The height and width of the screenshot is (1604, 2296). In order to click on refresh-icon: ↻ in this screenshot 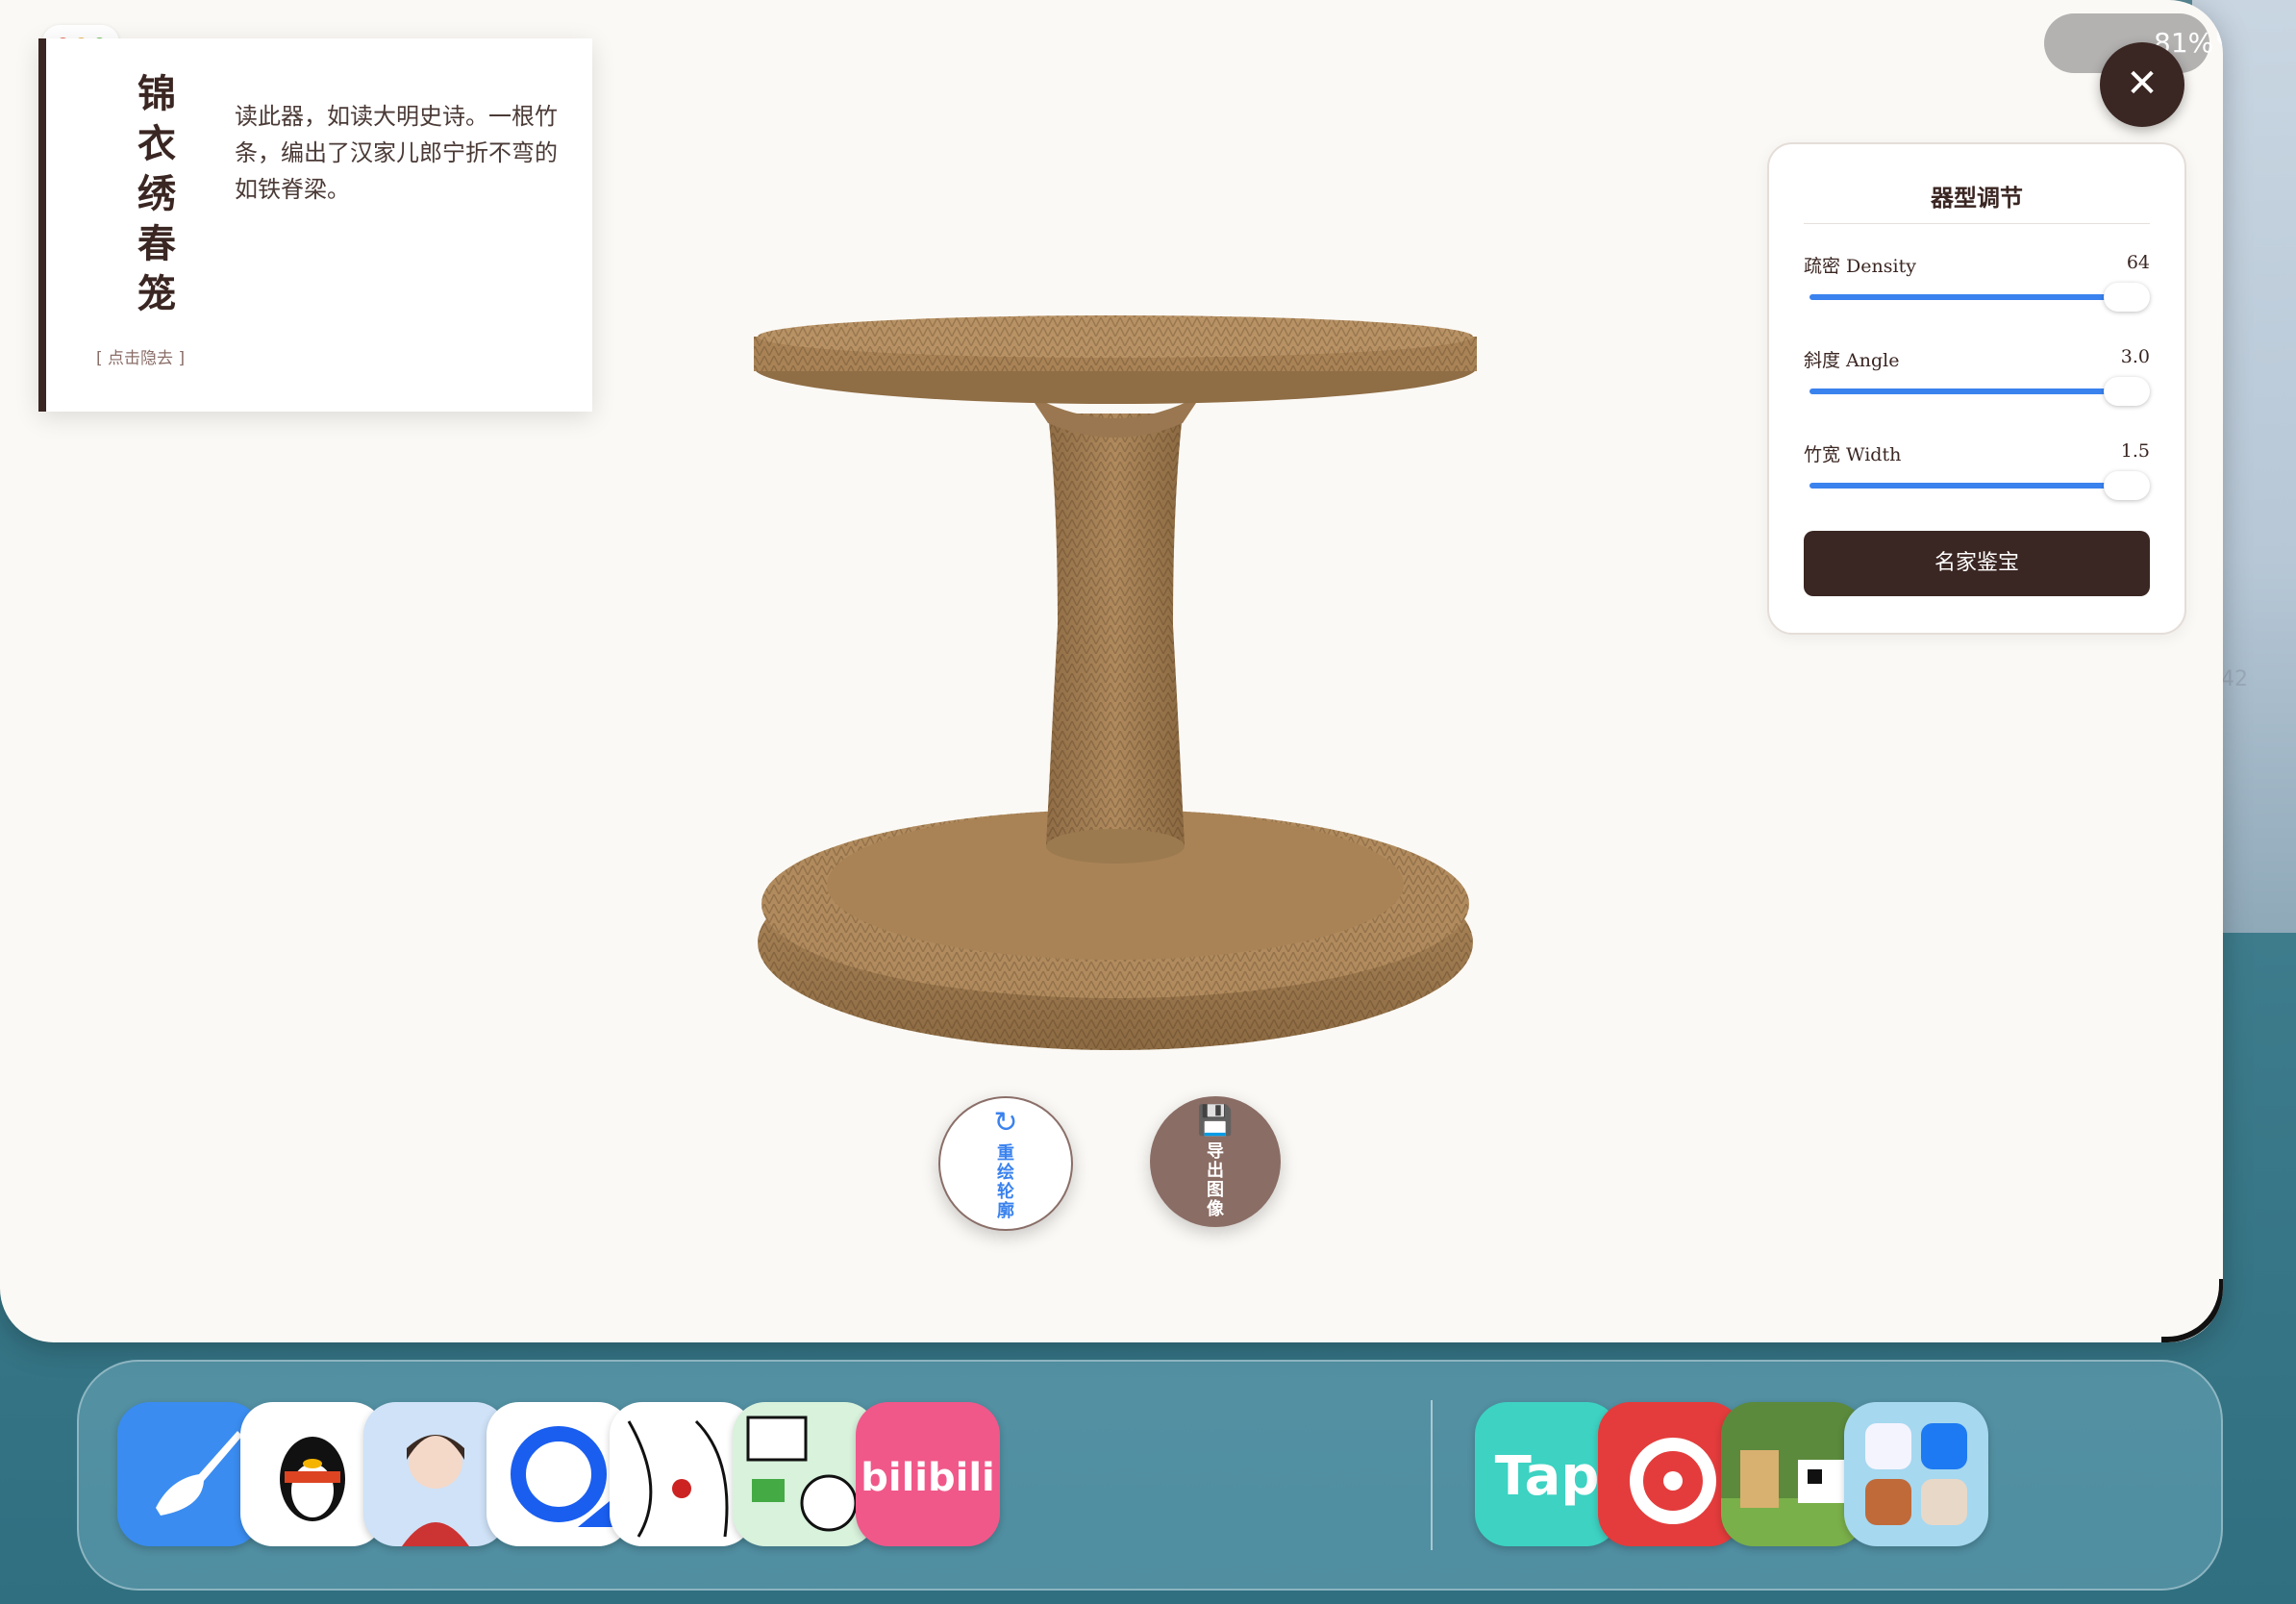, I will do `click(1006, 1123)`.